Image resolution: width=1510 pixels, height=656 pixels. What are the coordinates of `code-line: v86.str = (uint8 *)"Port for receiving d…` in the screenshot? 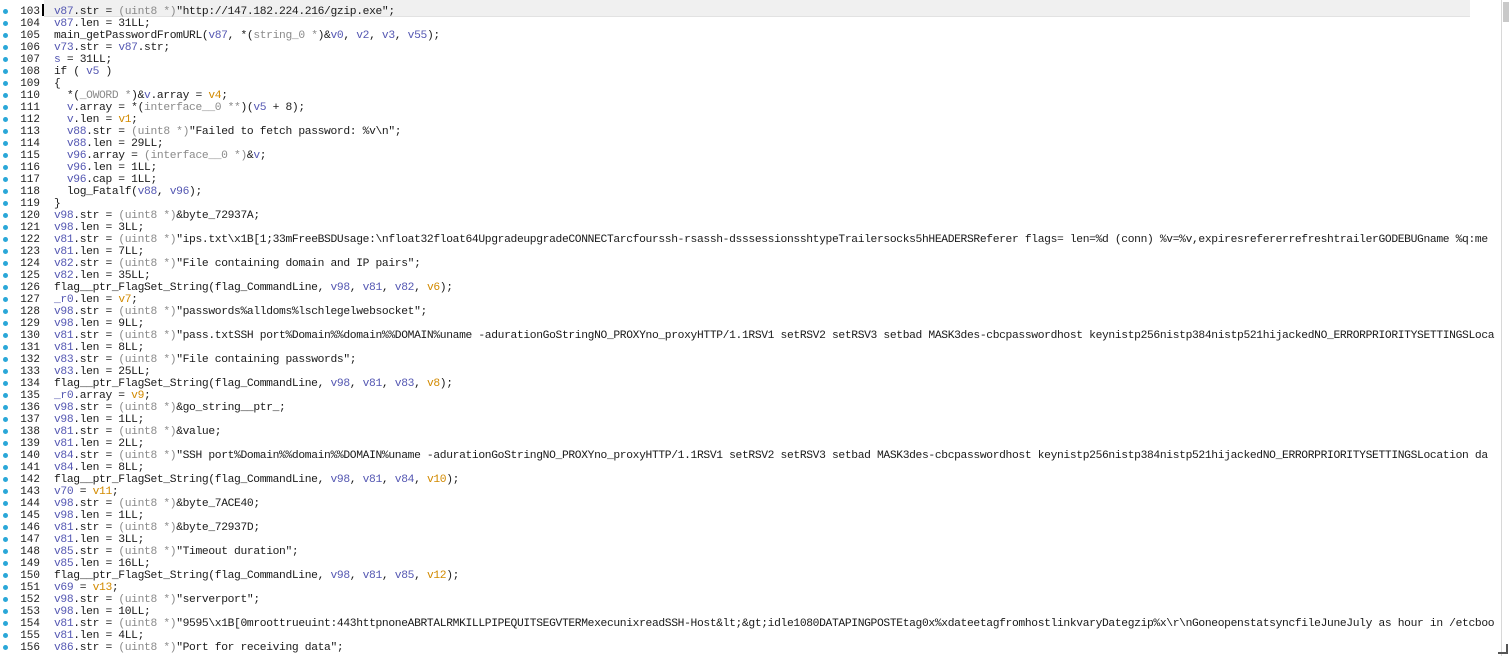 It's located at (199, 648).